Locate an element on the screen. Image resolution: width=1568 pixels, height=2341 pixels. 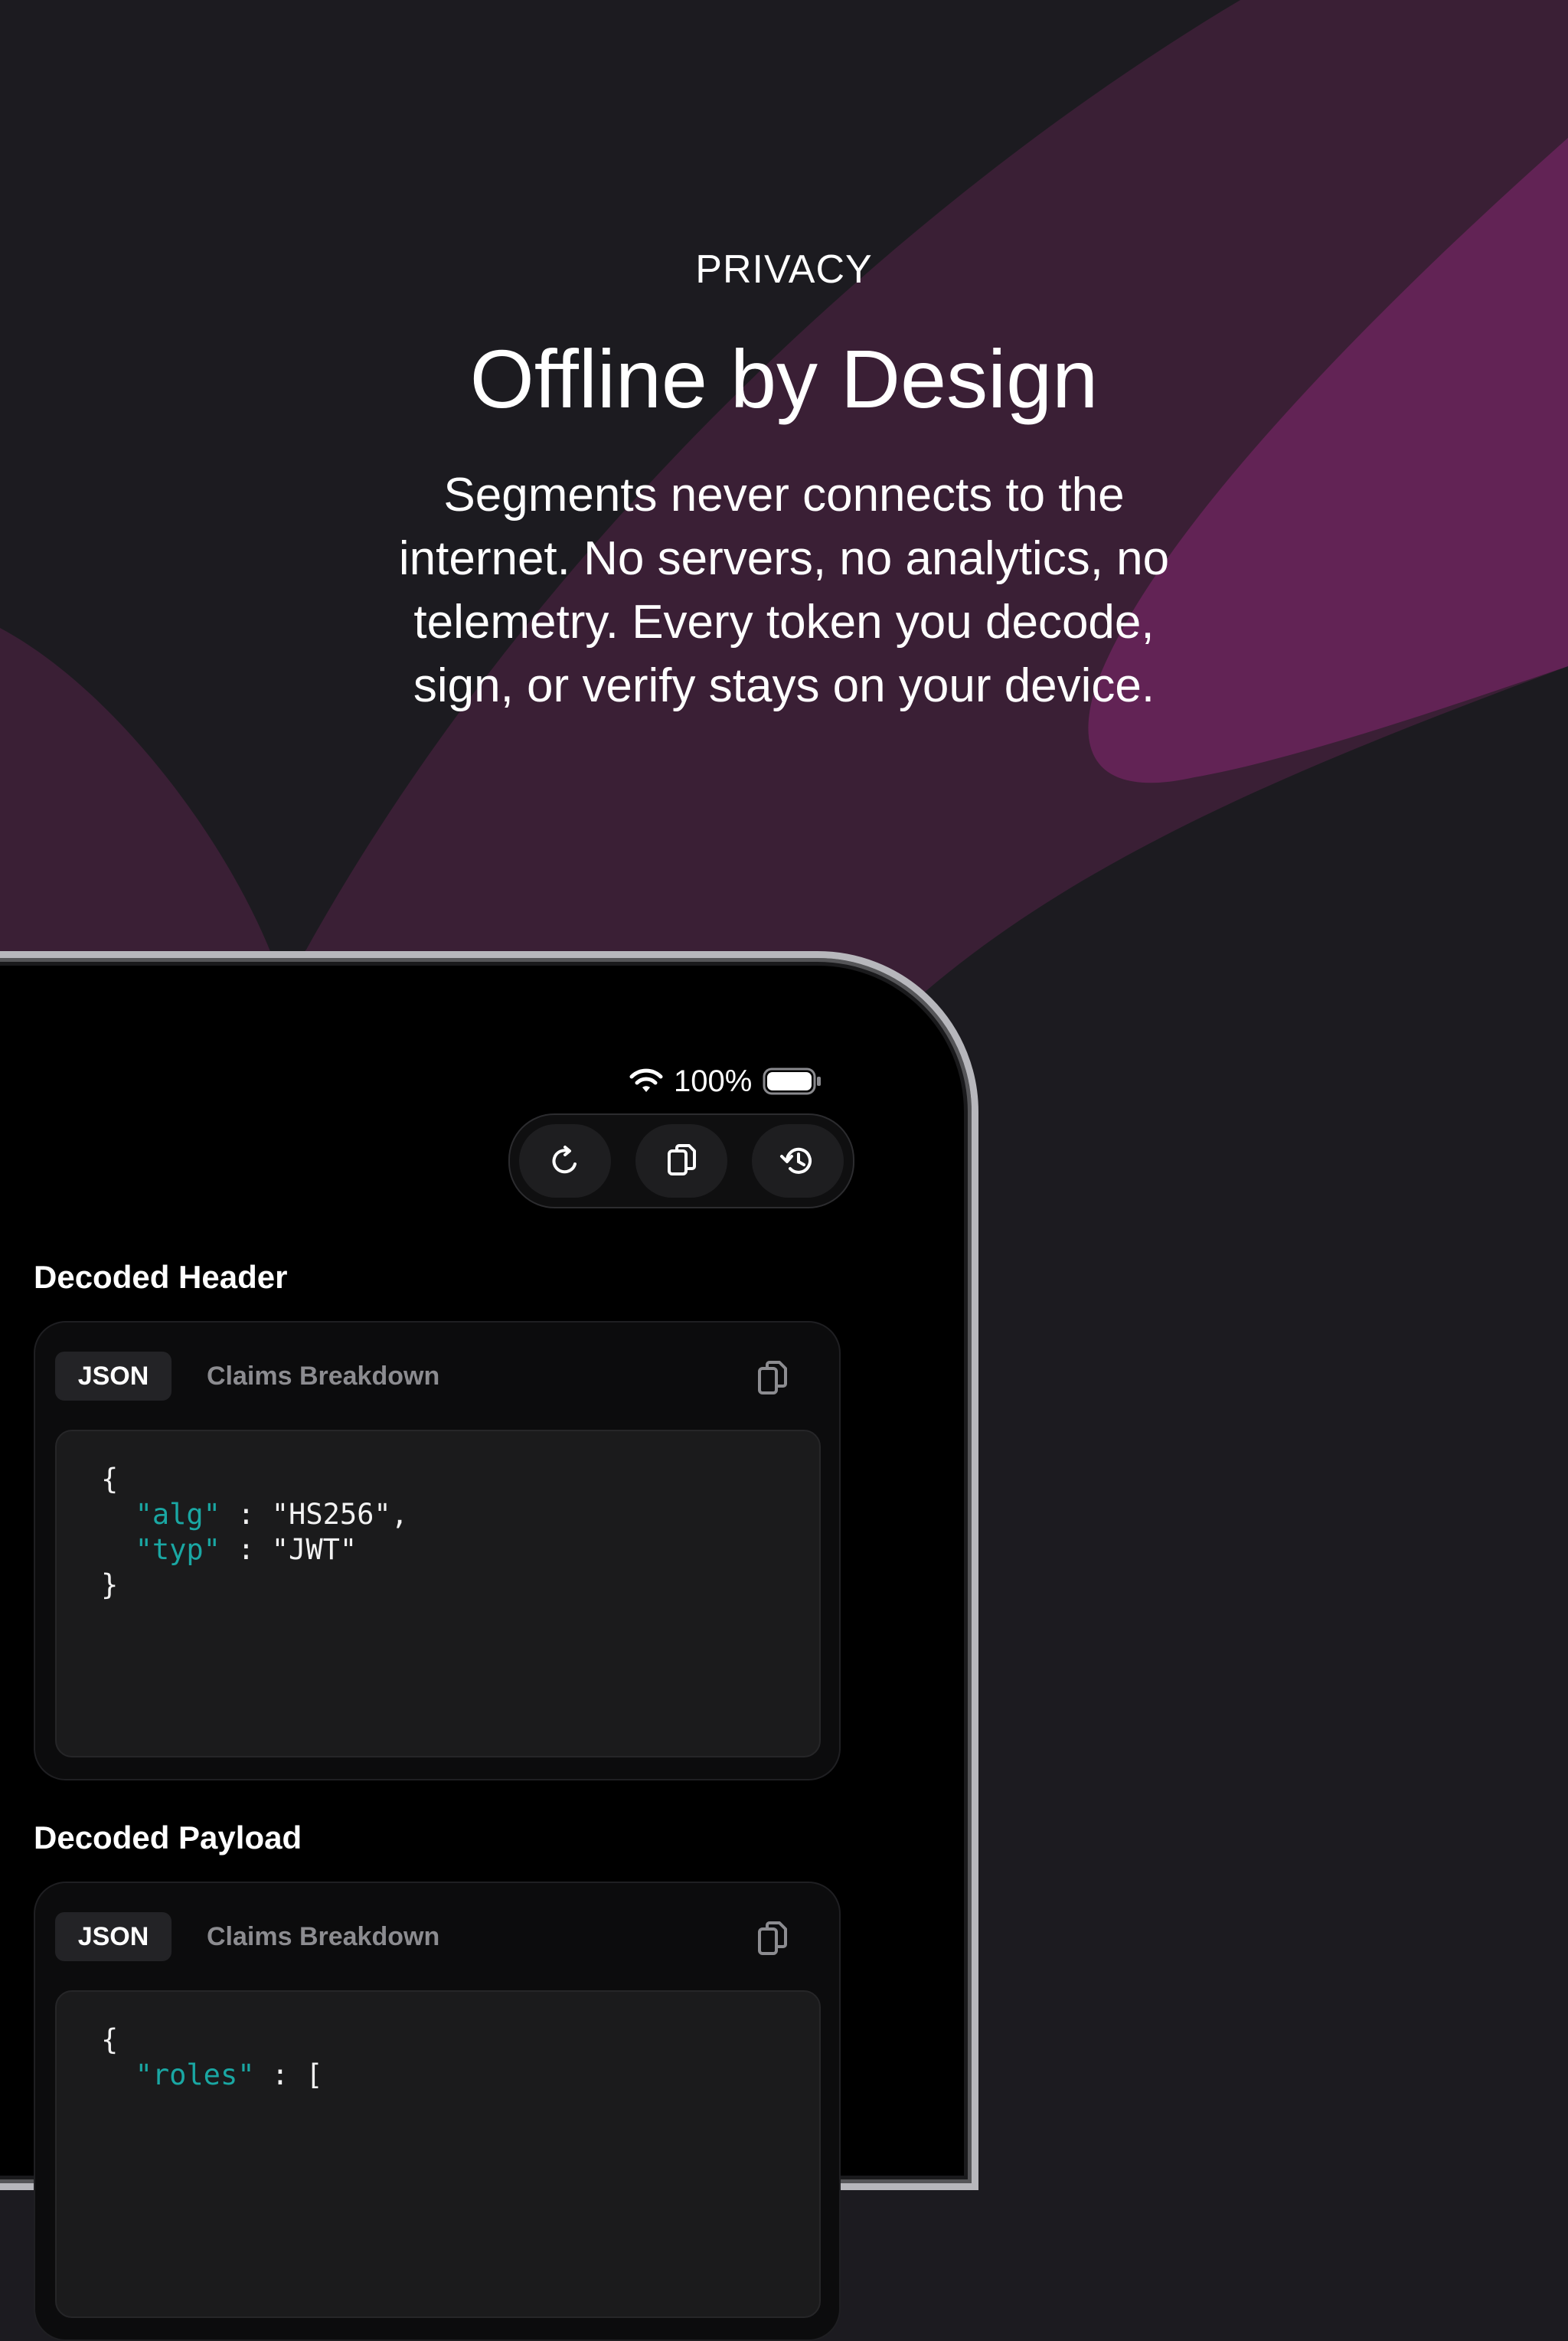
json-key: "alg" is located at coordinates (177, 1514).